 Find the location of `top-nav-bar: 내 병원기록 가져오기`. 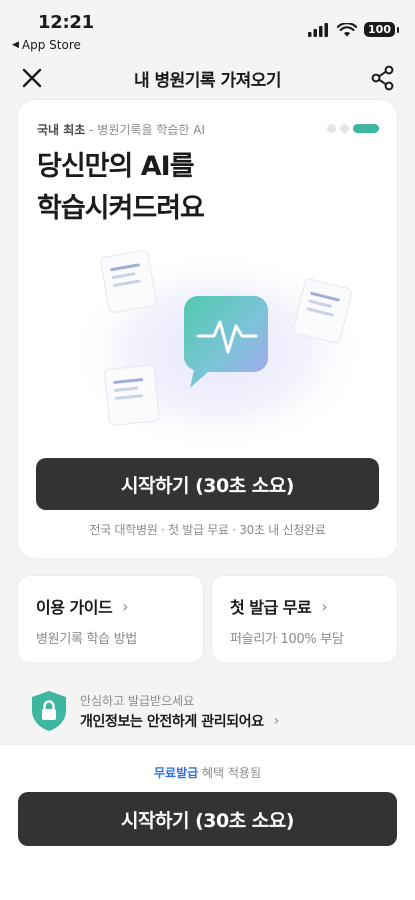

top-nav-bar: 내 병원기록 가져오기 is located at coordinates (207, 78).